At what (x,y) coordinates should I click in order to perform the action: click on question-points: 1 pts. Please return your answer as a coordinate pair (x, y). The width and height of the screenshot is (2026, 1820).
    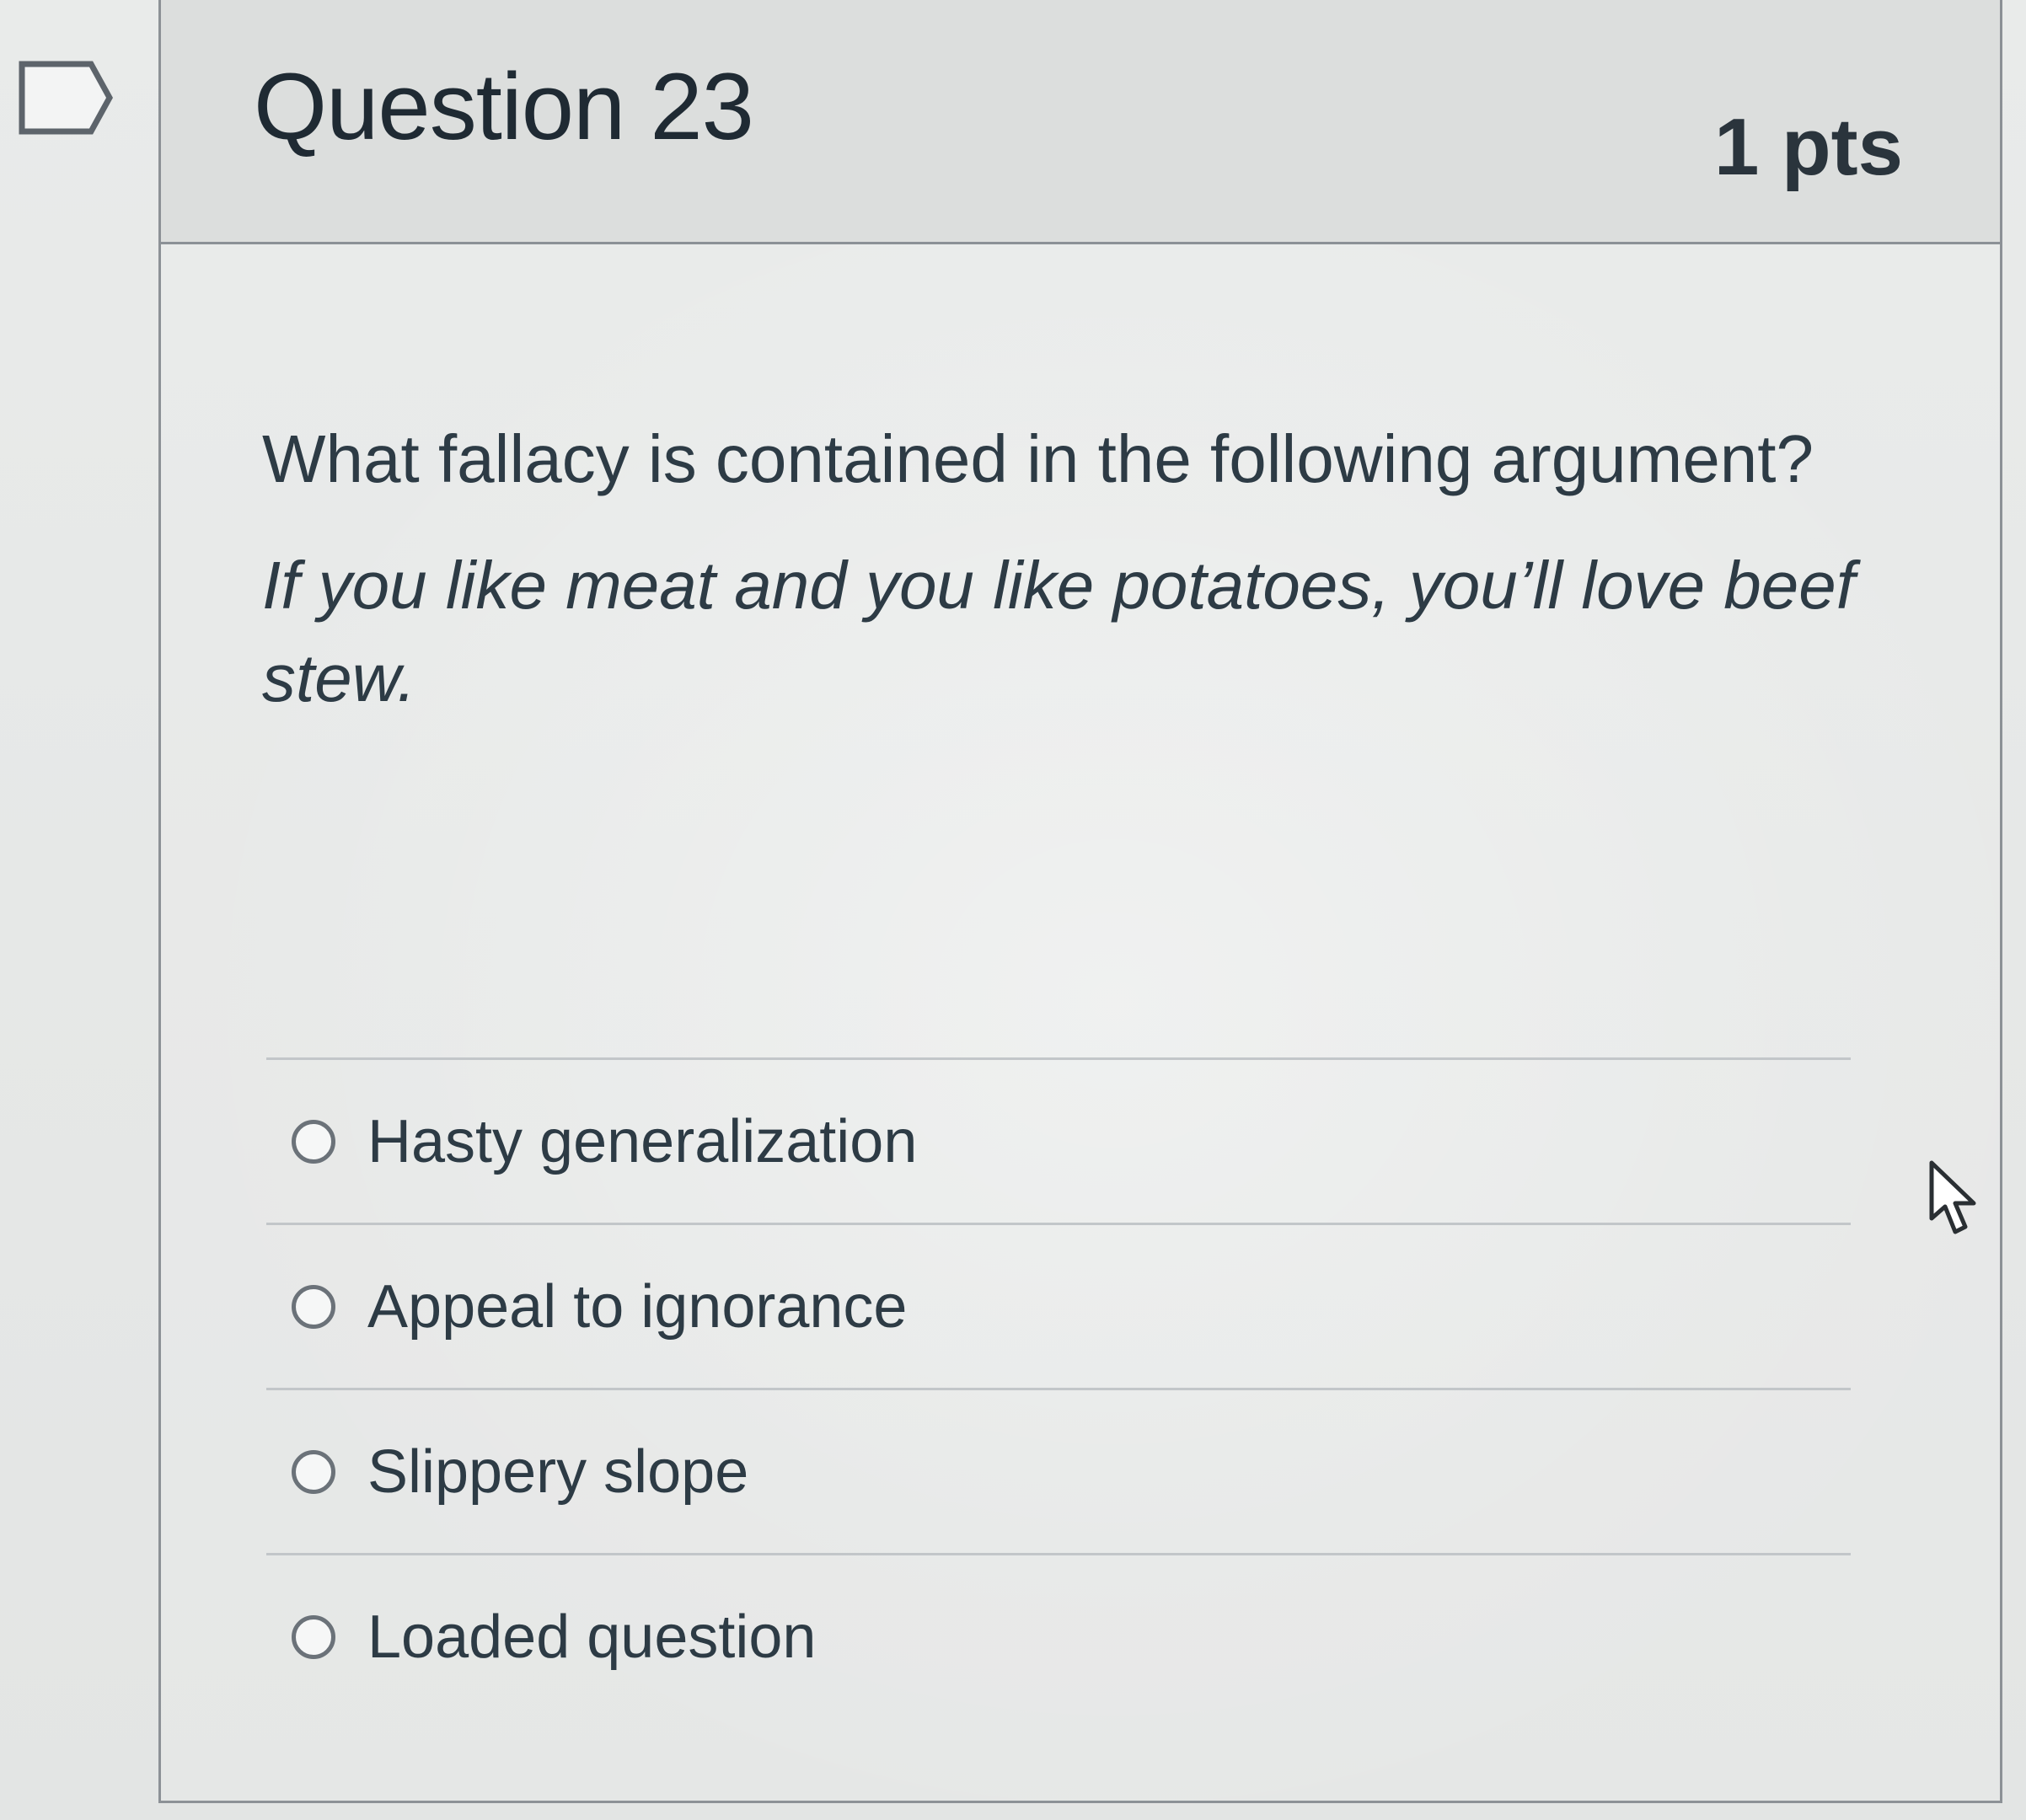
    Looking at the image, I should click on (1808, 147).